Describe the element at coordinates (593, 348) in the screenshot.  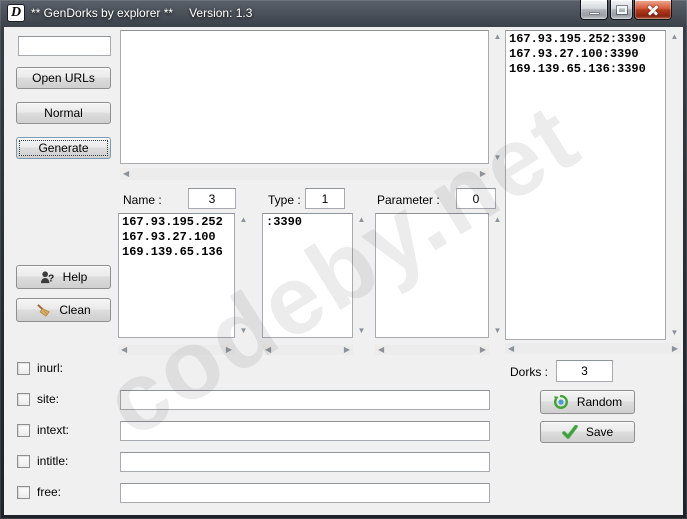
I see `results-horizontal-scrollbar: ◀ ▶` at that location.